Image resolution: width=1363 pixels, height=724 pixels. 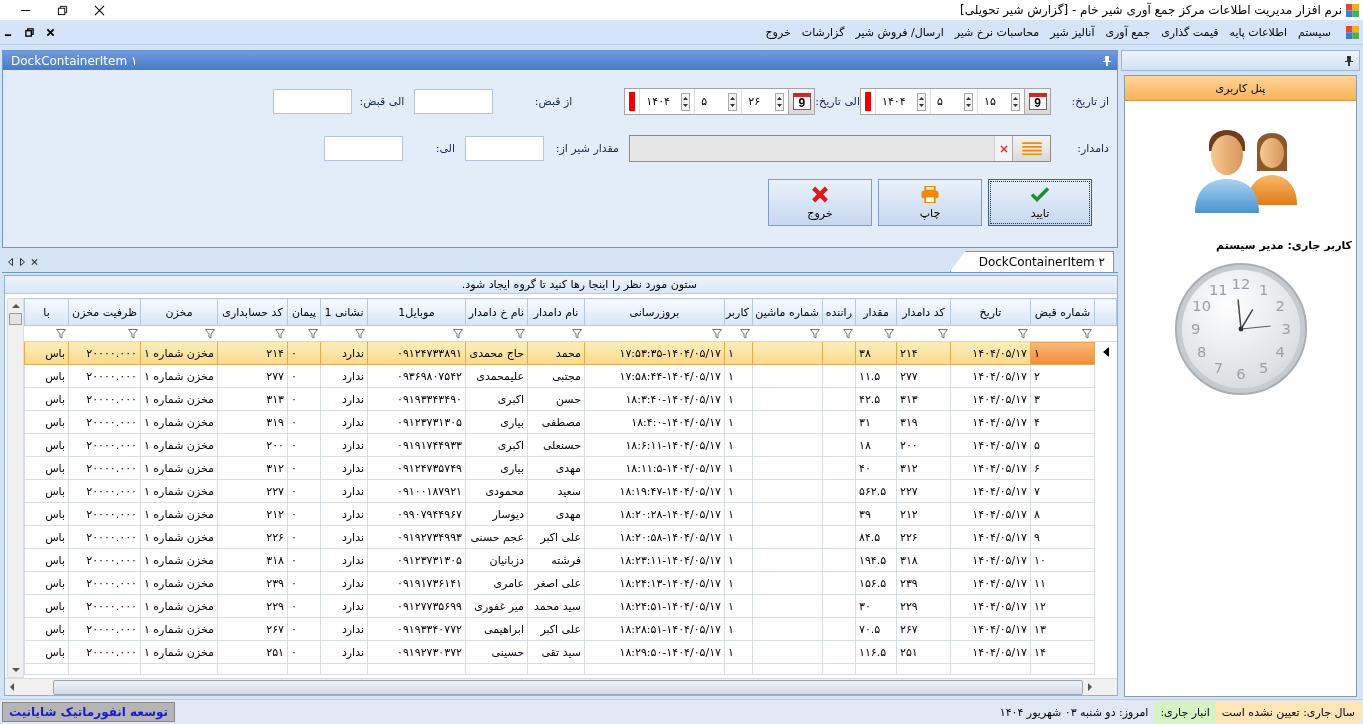 What do you see at coordinates (570, 537) in the screenshot?
I see `table-row: ۹ ۱۴۰۴/۰۵/۱۷ ۲۲۶ ۸۴.۵ ۱ ۱۸:۲۰:۵۸-۱۴۰۴/۰۵/۱۷ علی اکبر عجم حسنی ۰۹۱۹۲۷۳۴۹۹۳ ندارد ۰ ۲۲۶ مخزن شماره ۱ ۲۰۰۰۰.۰۰۰ باس` at bounding box center [570, 537].